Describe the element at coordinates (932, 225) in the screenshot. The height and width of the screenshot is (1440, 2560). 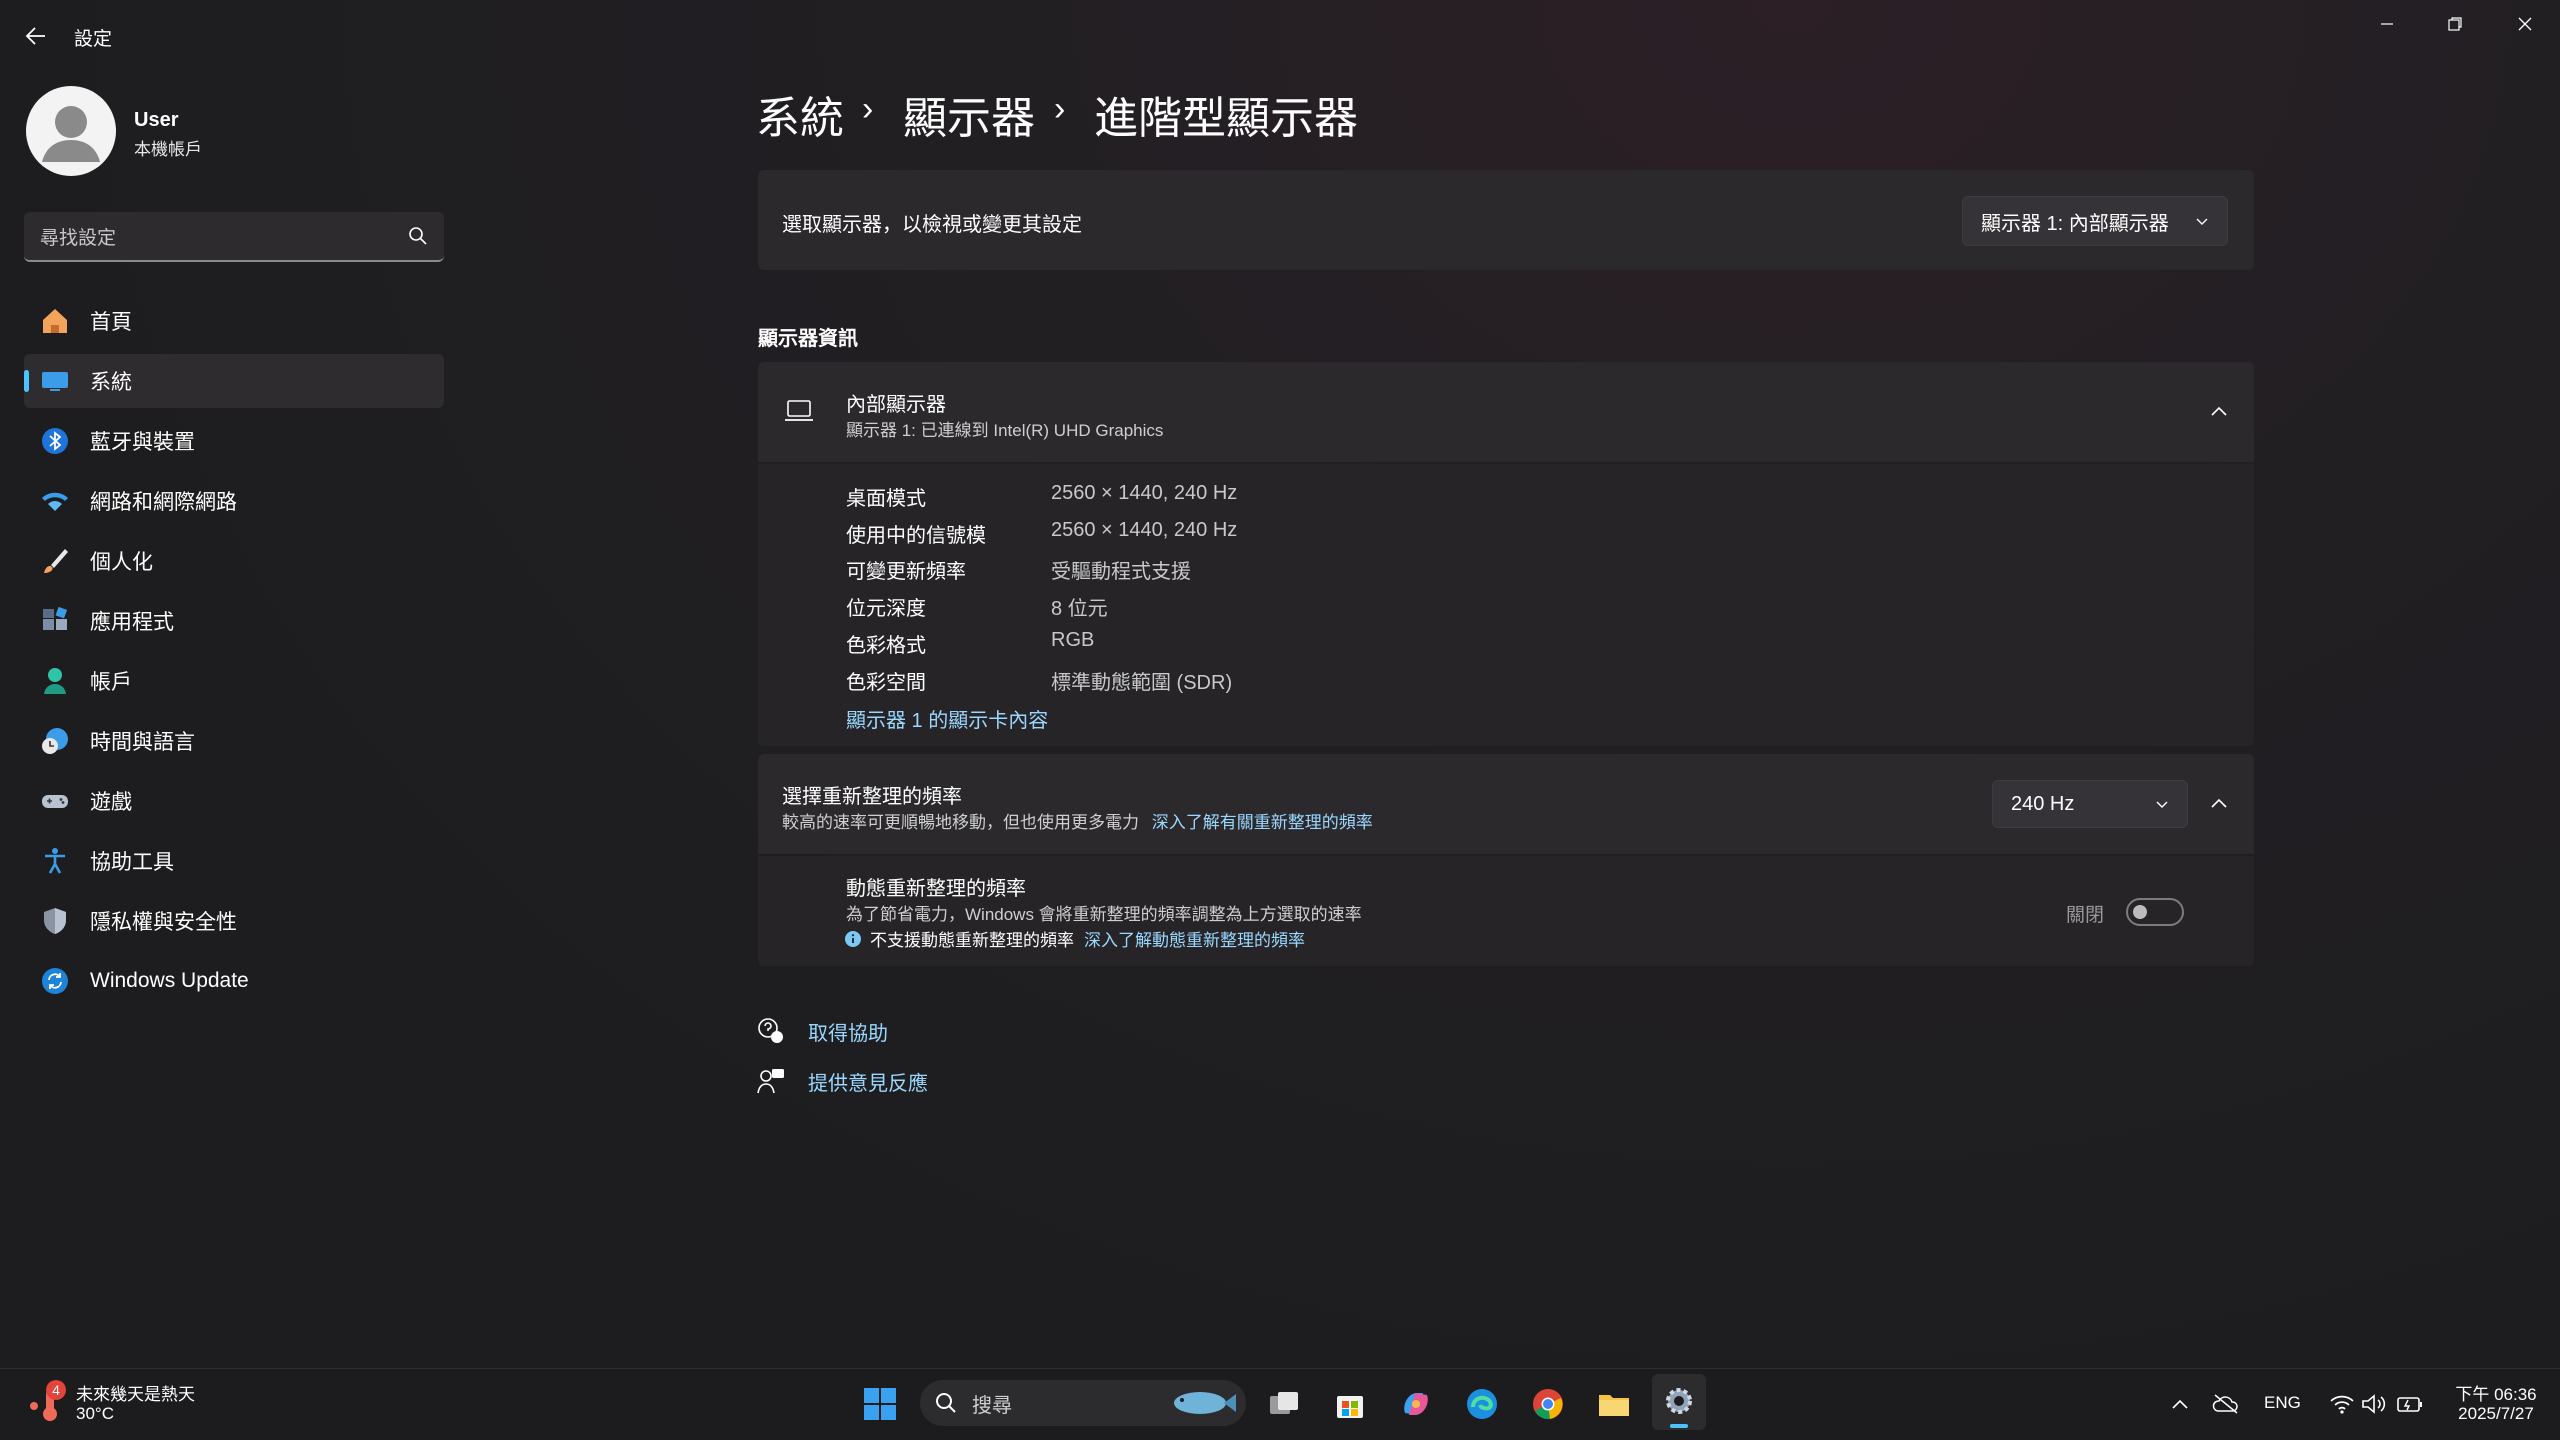
I see `select-display-label: 選取顯示器，以檢視或變更其設定` at that location.